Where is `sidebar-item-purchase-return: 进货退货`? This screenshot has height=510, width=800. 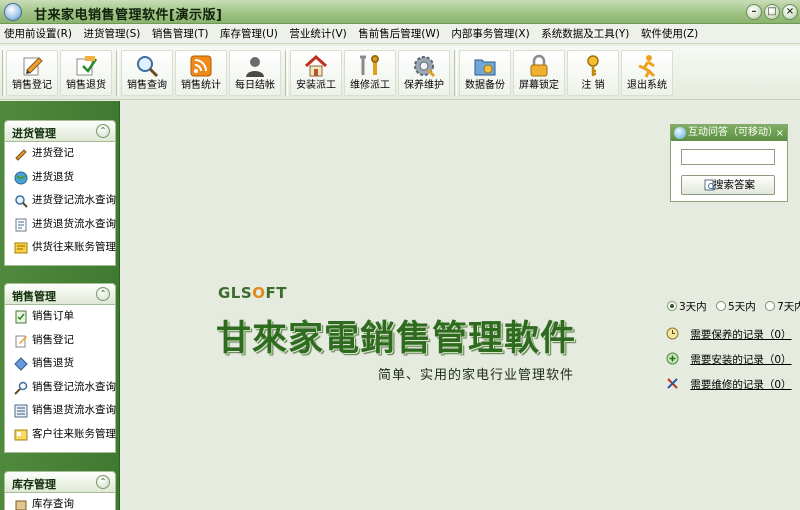
sidebar-item-purchase-return: 进货退货 is located at coordinates (60, 178).